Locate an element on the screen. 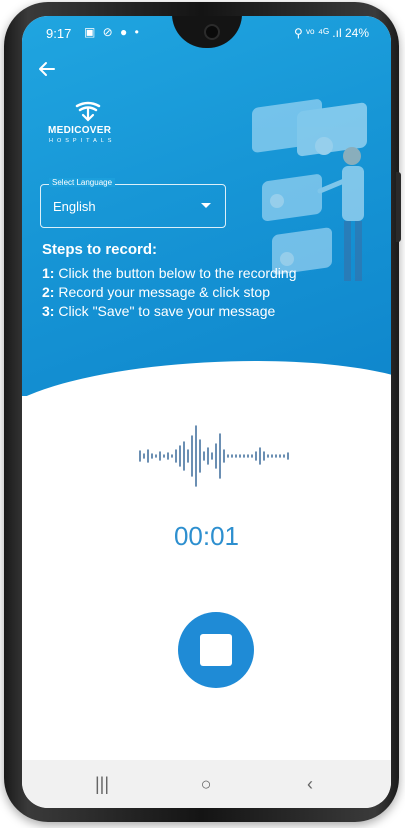 This screenshot has width=405, height=828. stop-icon is located at coordinates (216, 650).